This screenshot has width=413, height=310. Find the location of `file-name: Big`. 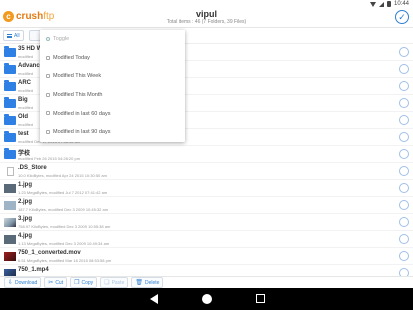

file-name: Big is located at coordinates (23, 100).